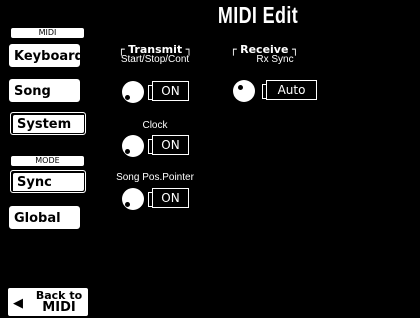 This screenshot has height=318, width=420. What do you see at coordinates (59, 307) in the screenshot?
I see `back-button-line2: MIDI` at bounding box center [59, 307].